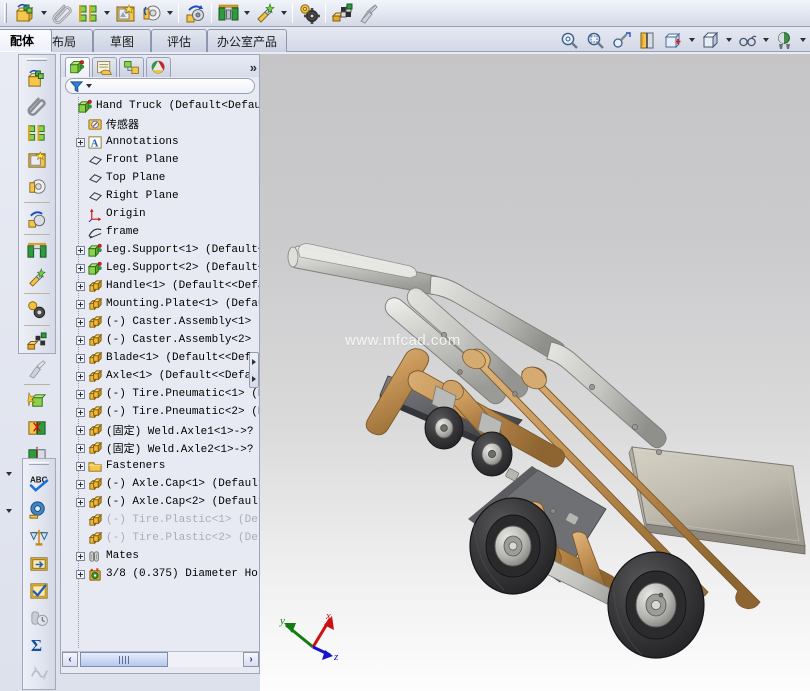 Image resolution: width=810 pixels, height=691 pixels. I want to click on zoom-to-area-button, so click(595, 40).